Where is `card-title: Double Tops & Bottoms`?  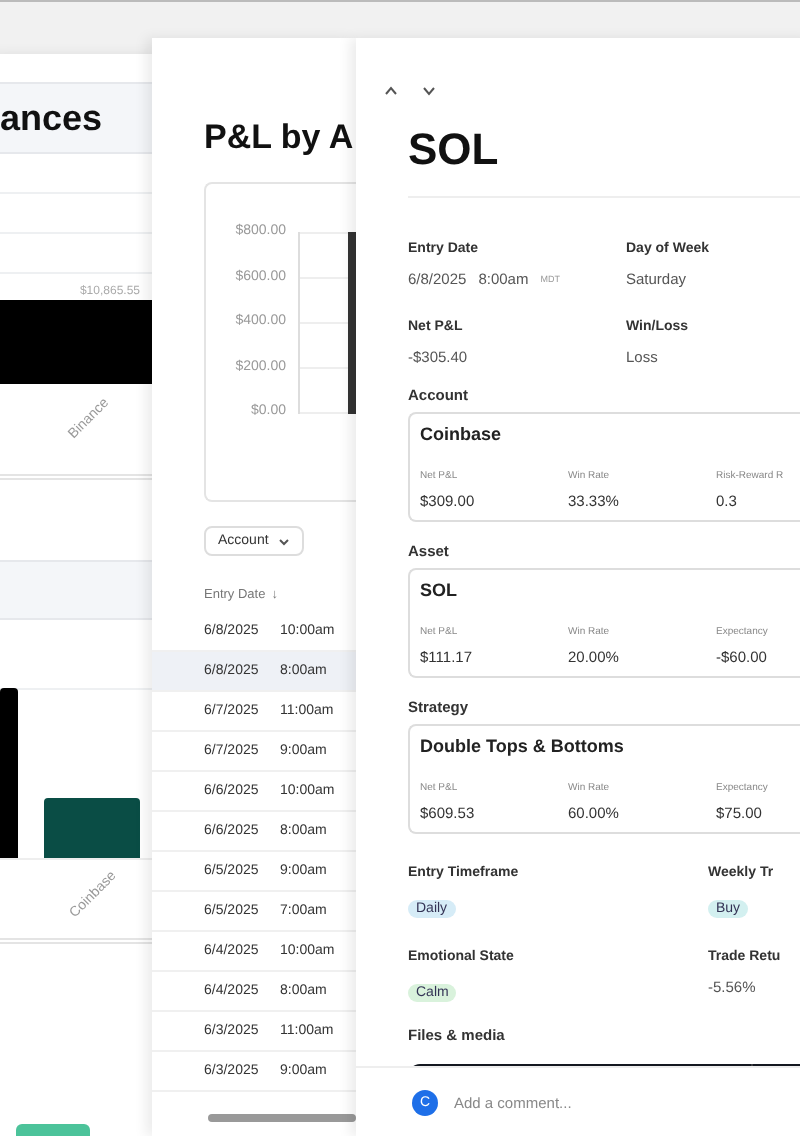
card-title: Double Tops & Bottoms is located at coordinates (523, 746).